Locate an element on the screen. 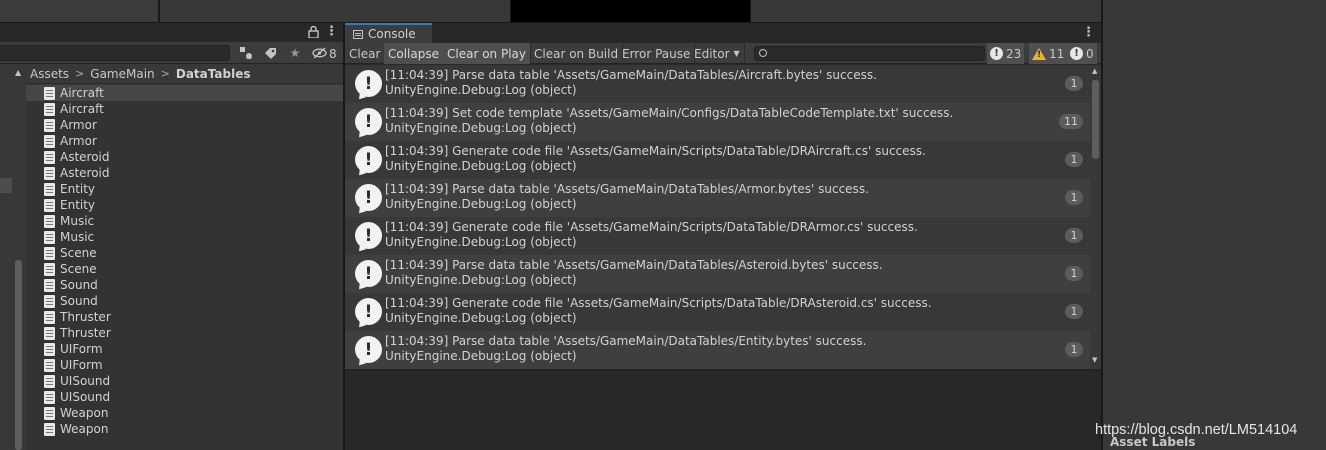 This screenshot has height=450, width=1326. breadcrumb-item-gamemain: GameMain is located at coordinates (122, 74).